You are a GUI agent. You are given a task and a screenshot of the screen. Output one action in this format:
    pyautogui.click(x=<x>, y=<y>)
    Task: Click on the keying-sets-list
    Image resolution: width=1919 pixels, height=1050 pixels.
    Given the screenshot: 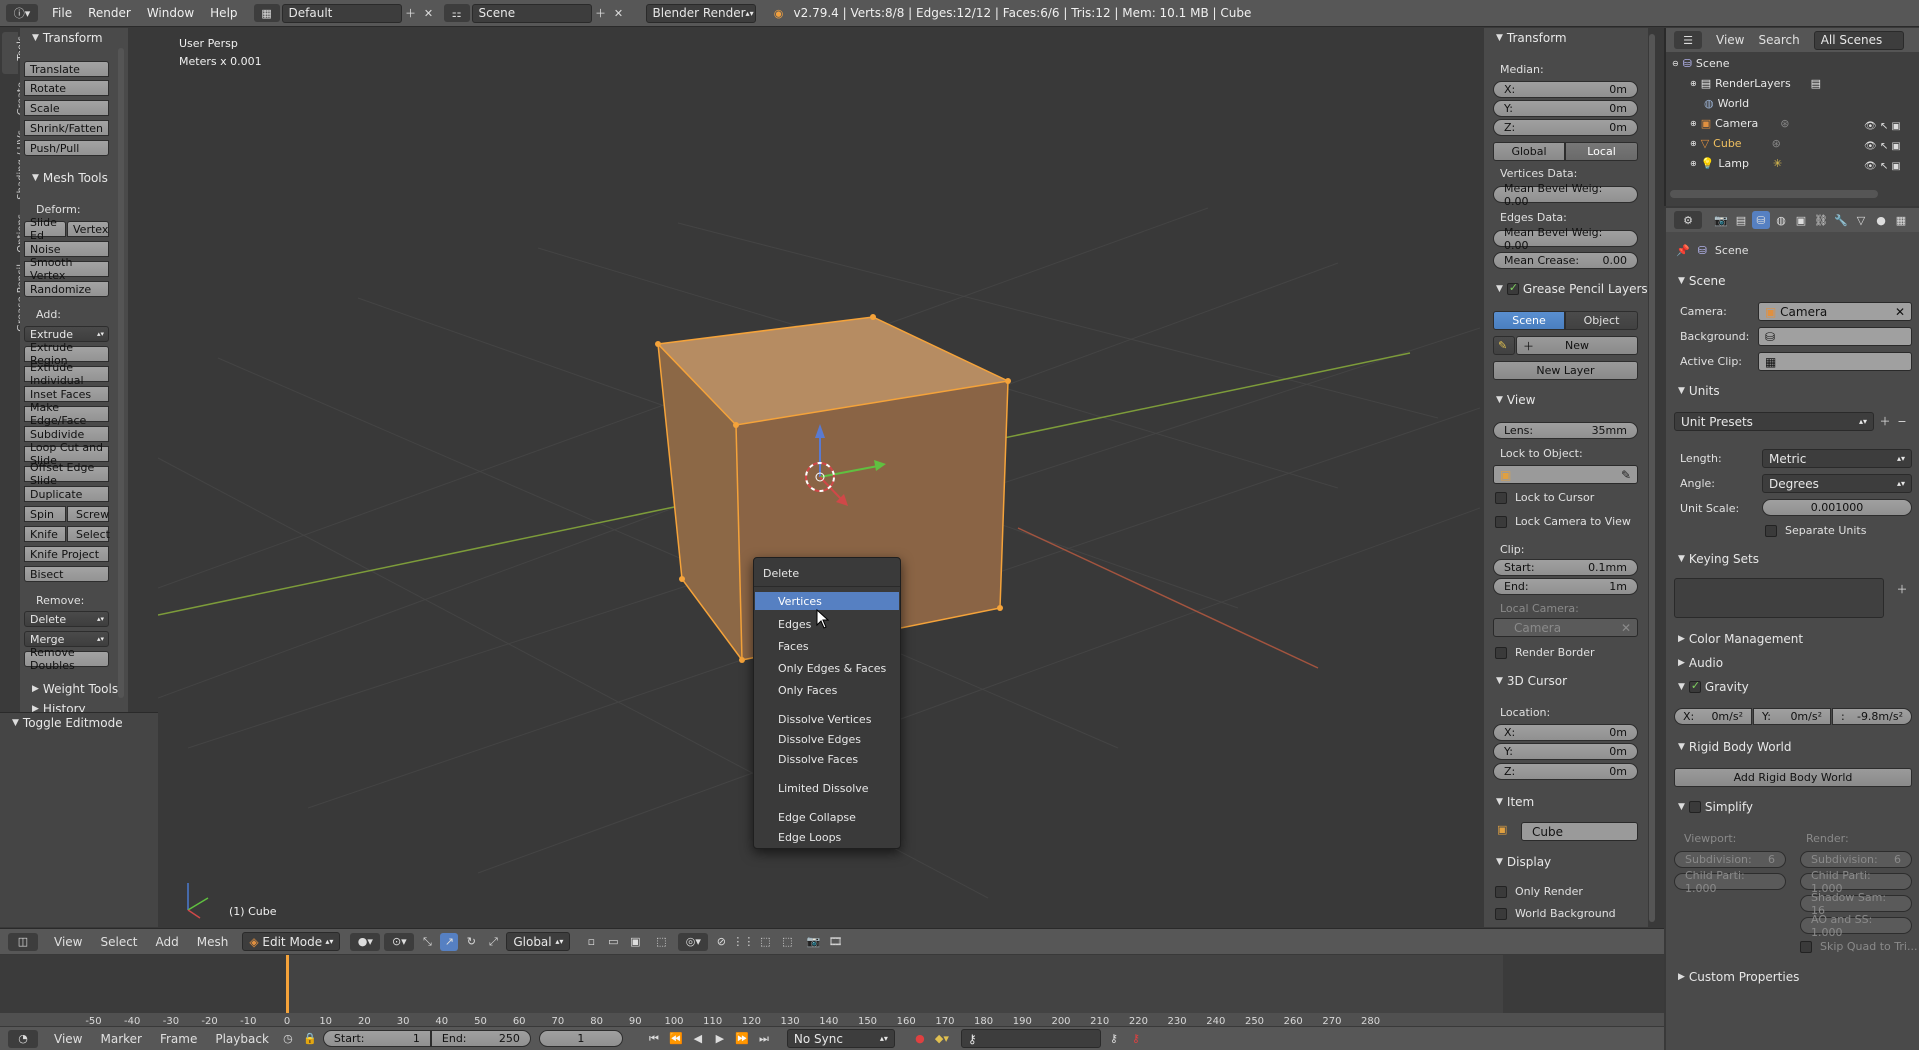 What is the action you would take?
    pyautogui.click(x=1779, y=598)
    